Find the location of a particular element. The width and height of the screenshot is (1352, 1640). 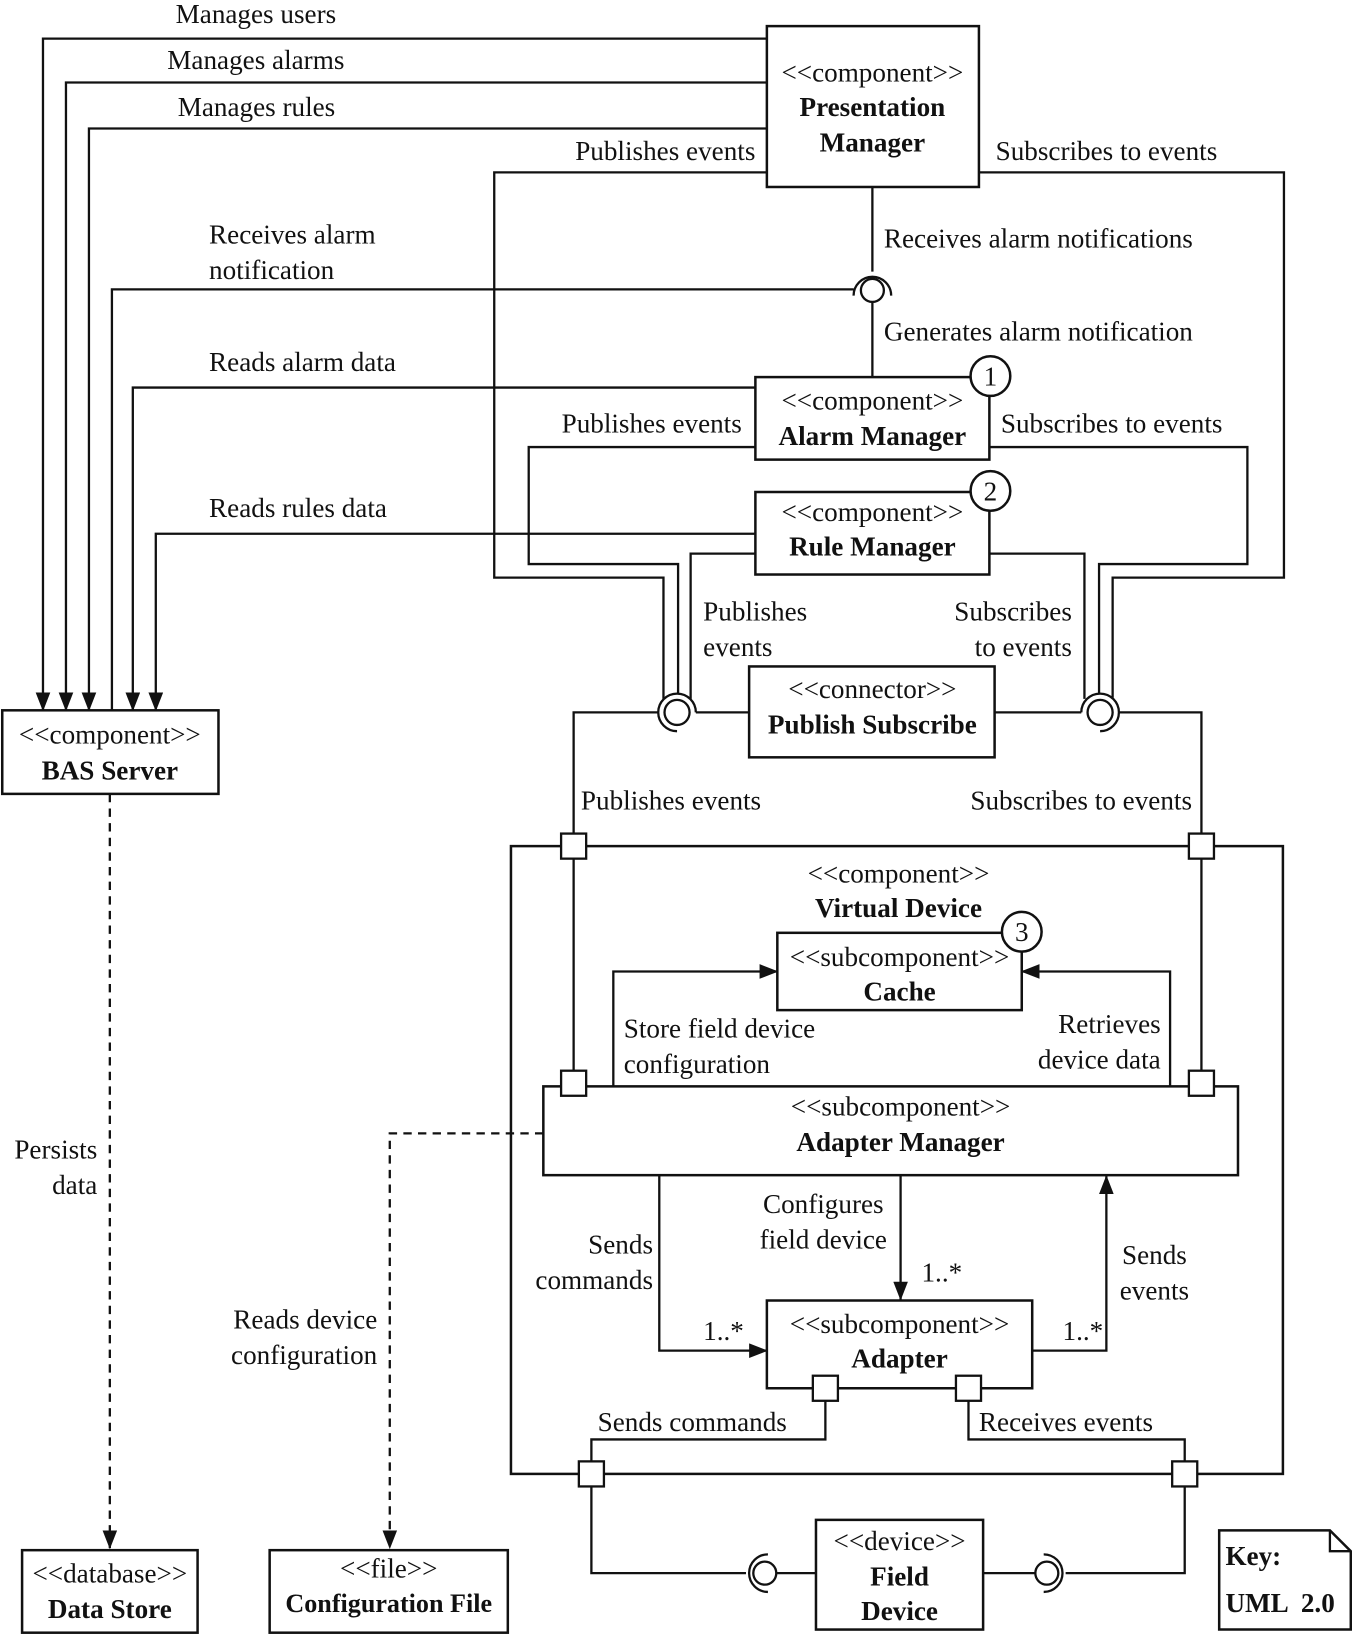

label-receives-alarm: Receives alarm is located at coordinates (292, 234).